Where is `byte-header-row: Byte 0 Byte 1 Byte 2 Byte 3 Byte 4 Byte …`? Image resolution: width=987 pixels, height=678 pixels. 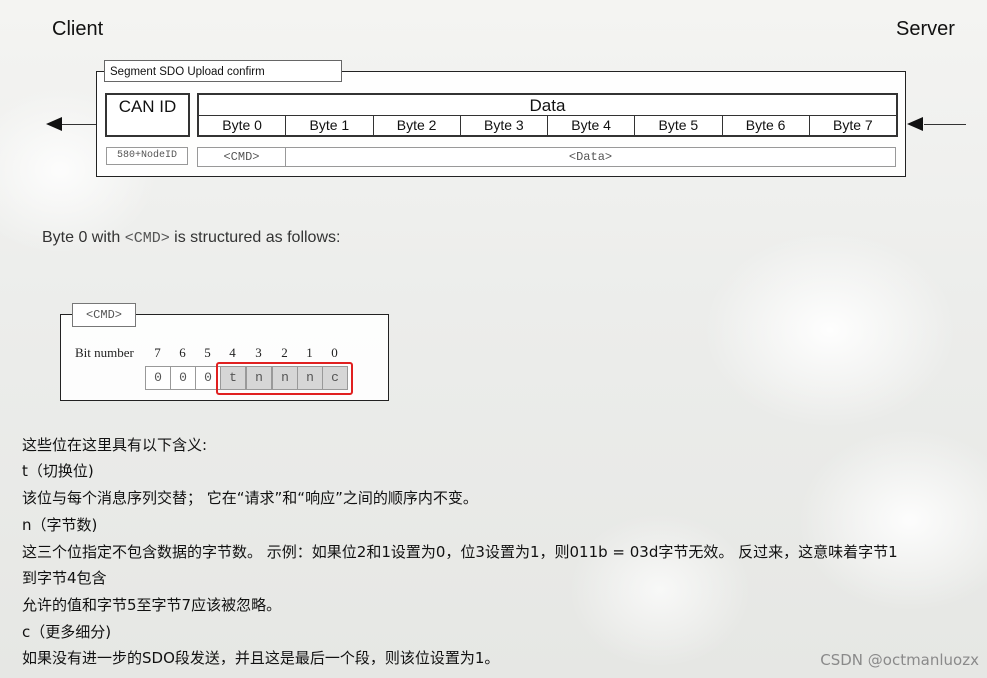 byte-header-row: Byte 0 Byte 1 Byte 2 Byte 3 Byte 4 Byte … is located at coordinates (547, 126).